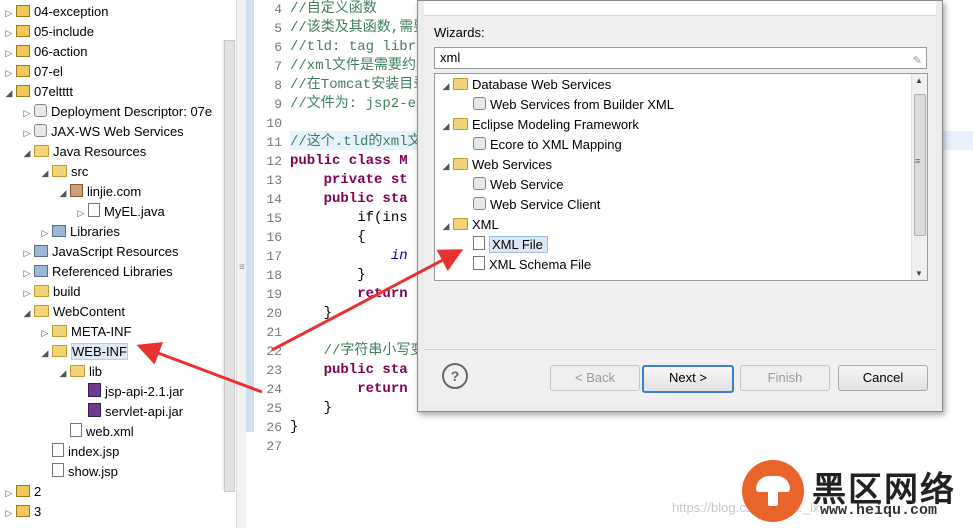  I want to click on code-text: //tld: tag libr, so click(353, 47).